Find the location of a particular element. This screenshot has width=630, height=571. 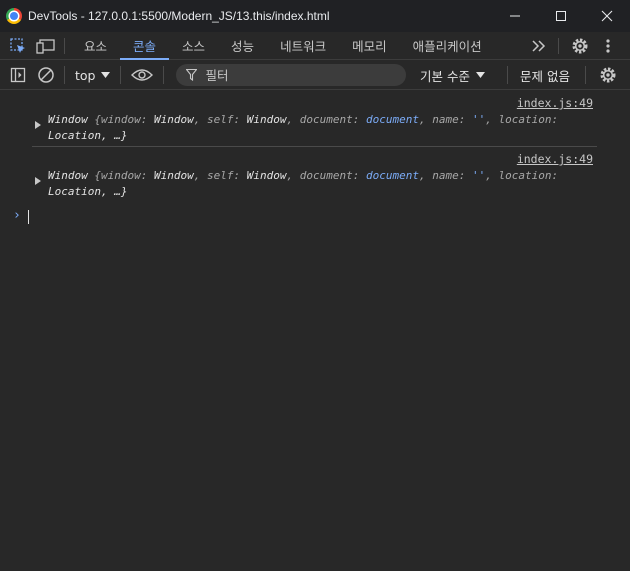

minimize-icon is located at coordinates (515, 16).